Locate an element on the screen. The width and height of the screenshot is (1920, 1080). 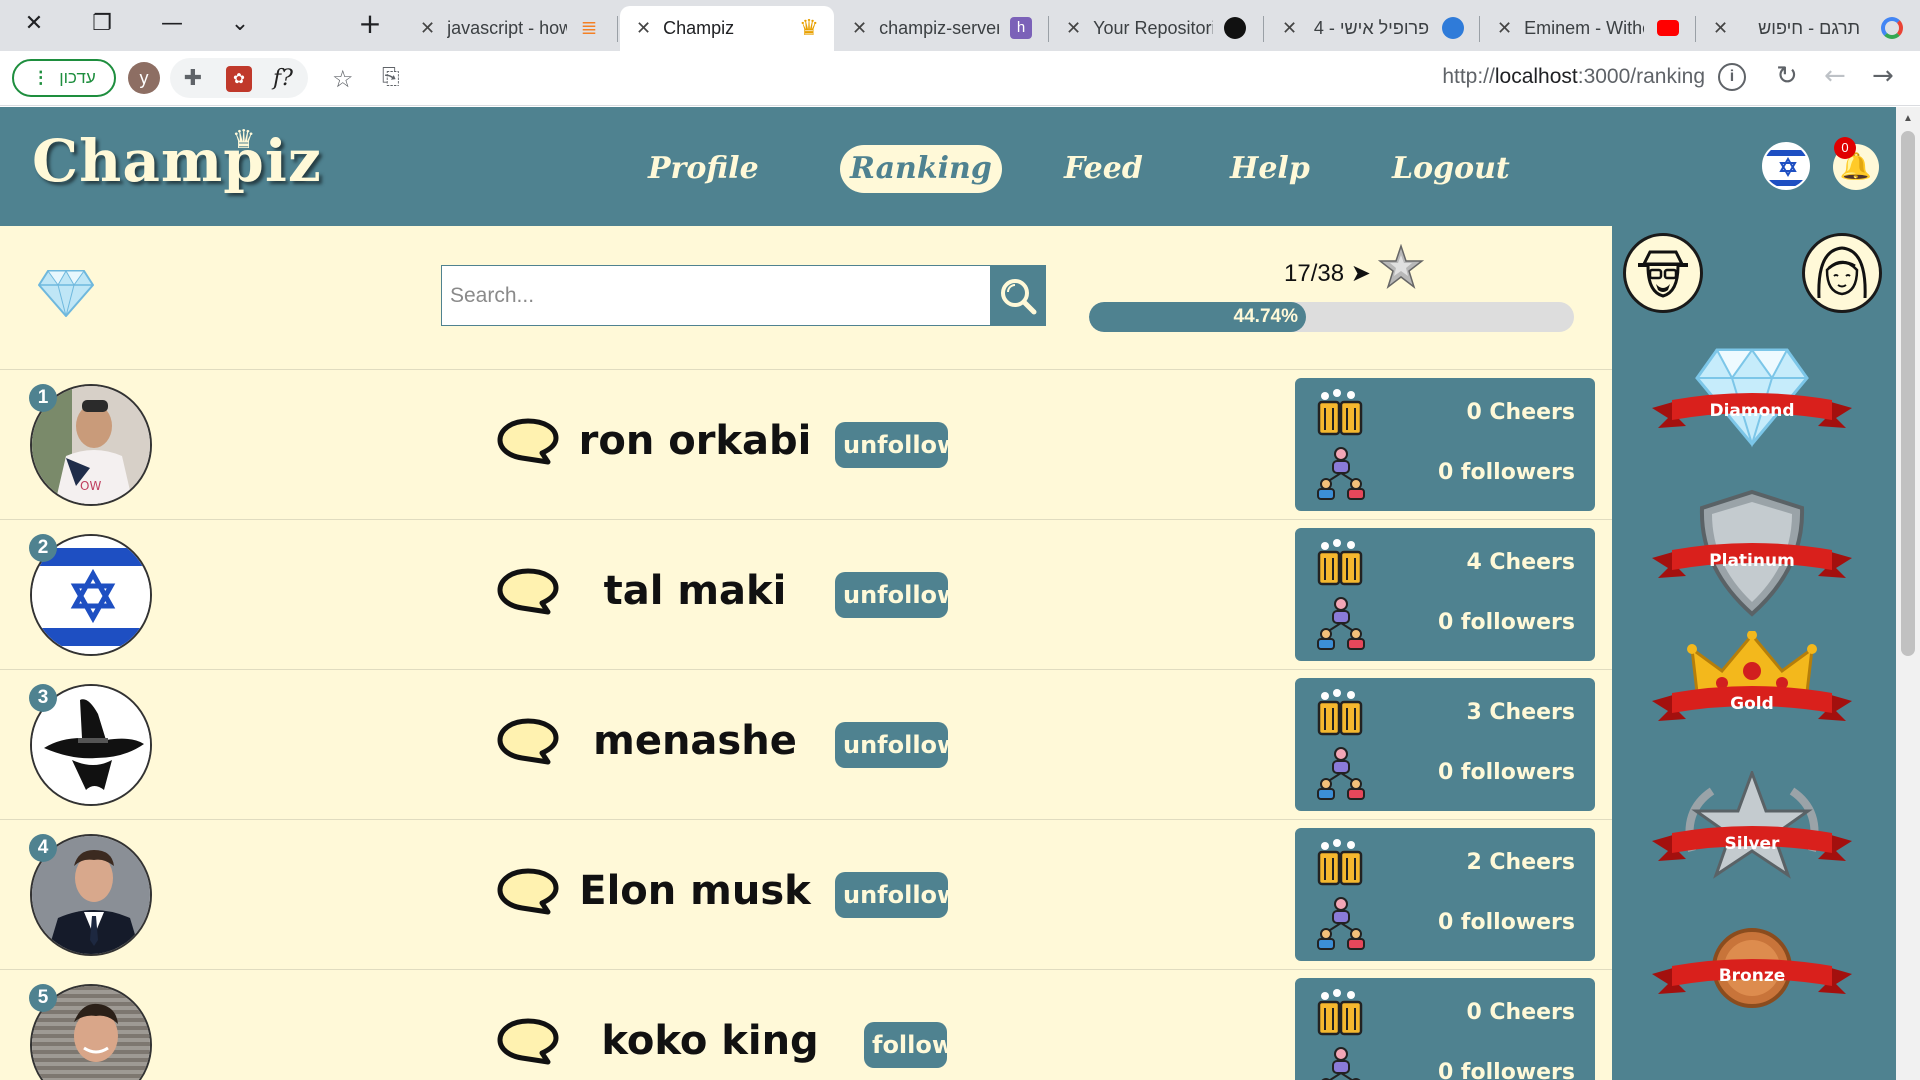
user-tier-diamond-icon is located at coordinates (66, 295).